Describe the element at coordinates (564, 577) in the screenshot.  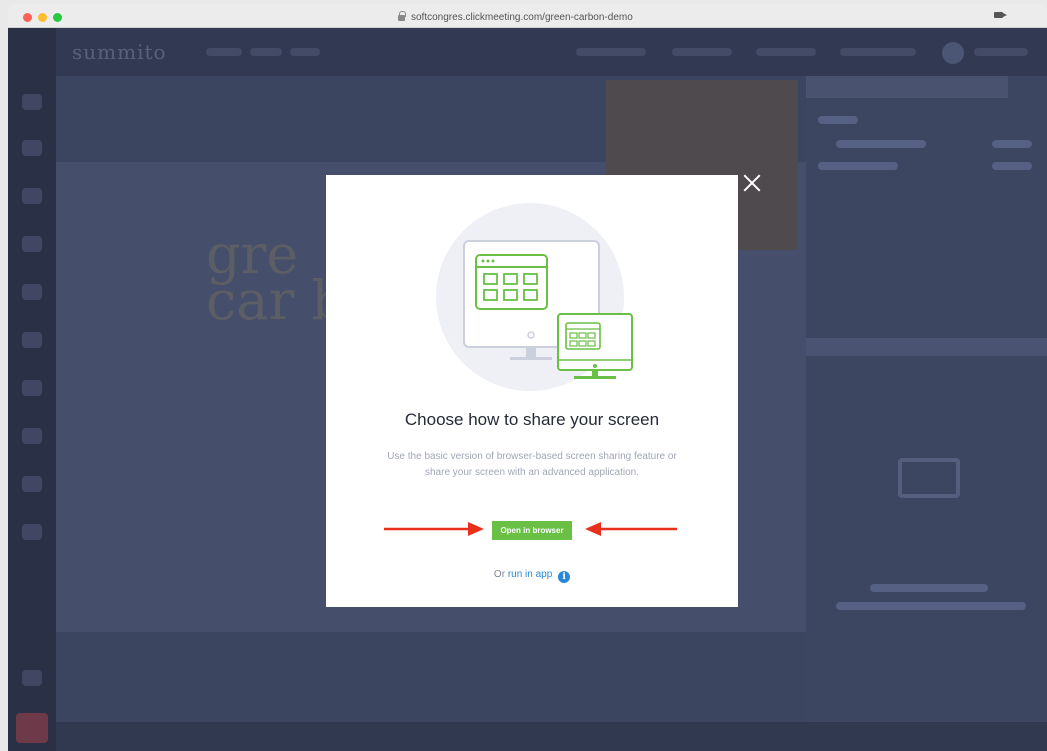
I see `info-icon: i` at that location.